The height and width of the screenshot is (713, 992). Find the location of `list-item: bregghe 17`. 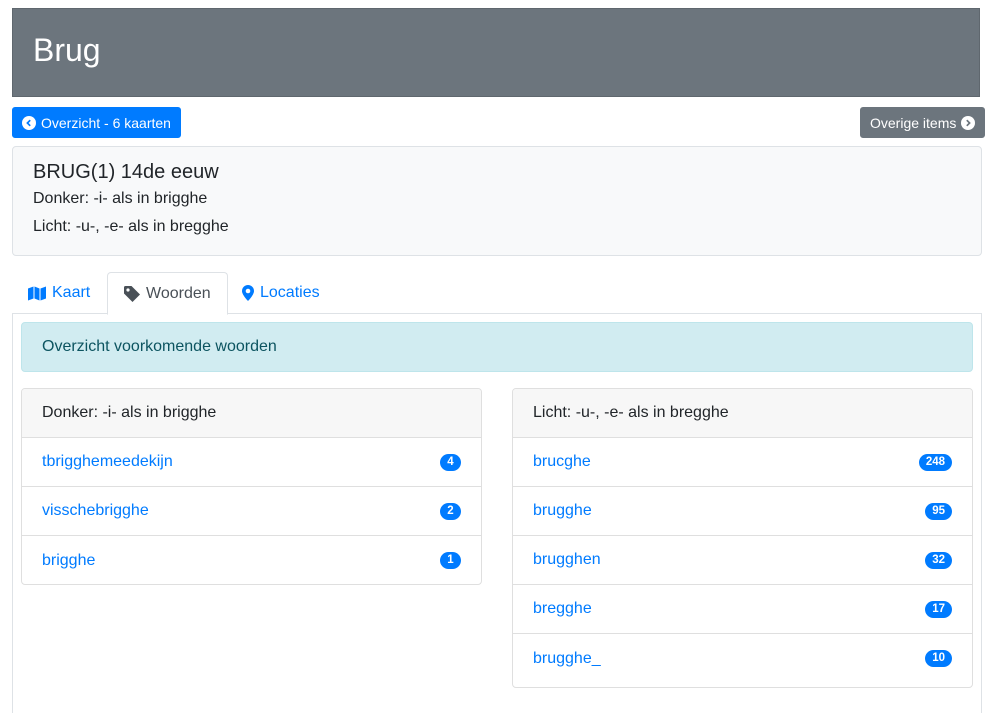

list-item: bregghe 17 is located at coordinates (742, 609).